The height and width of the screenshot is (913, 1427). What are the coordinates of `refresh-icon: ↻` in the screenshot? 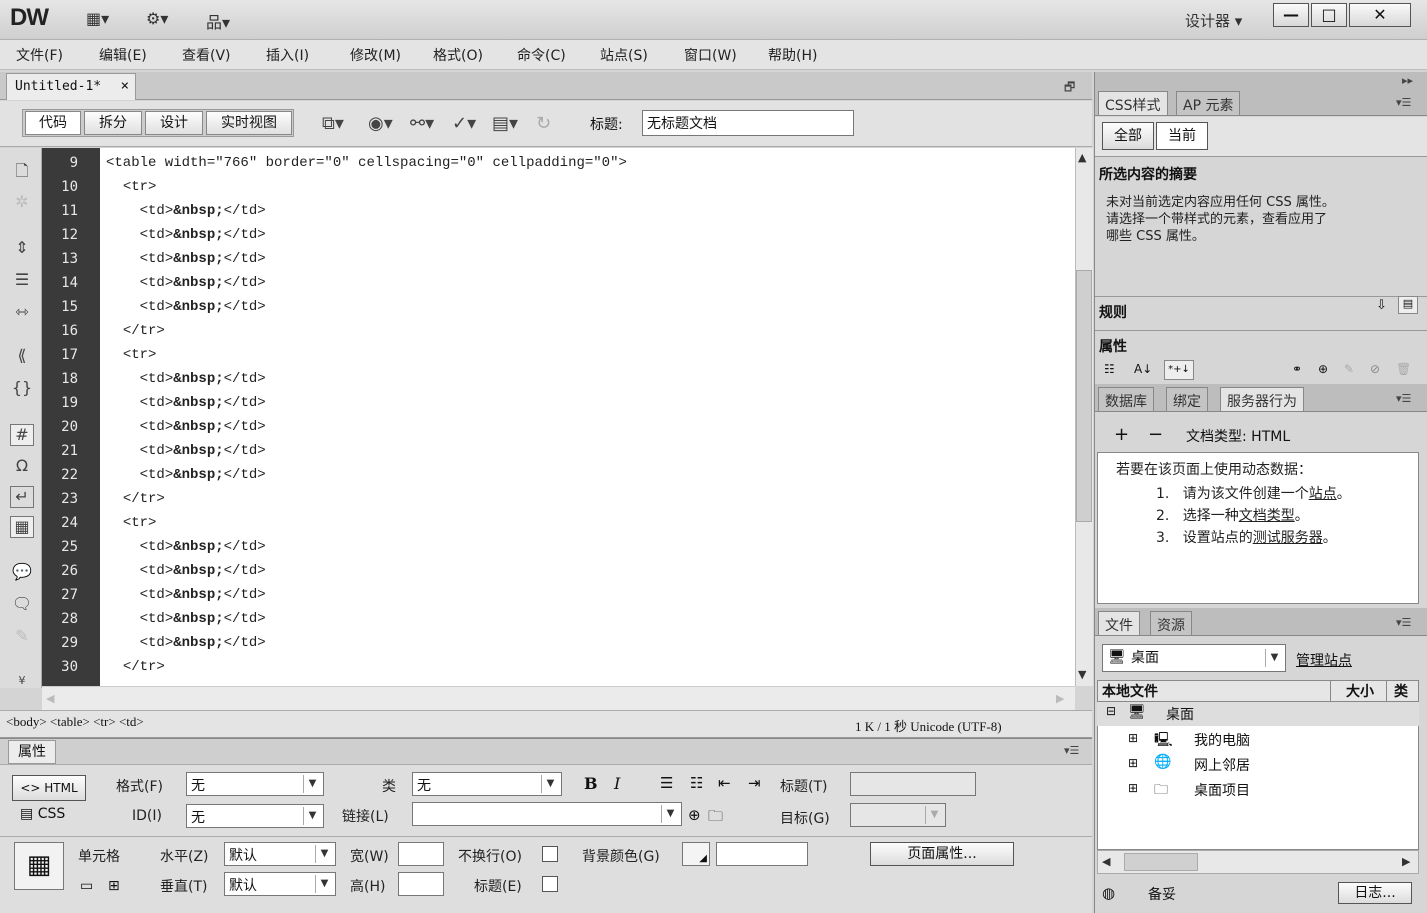 It's located at (543, 123).